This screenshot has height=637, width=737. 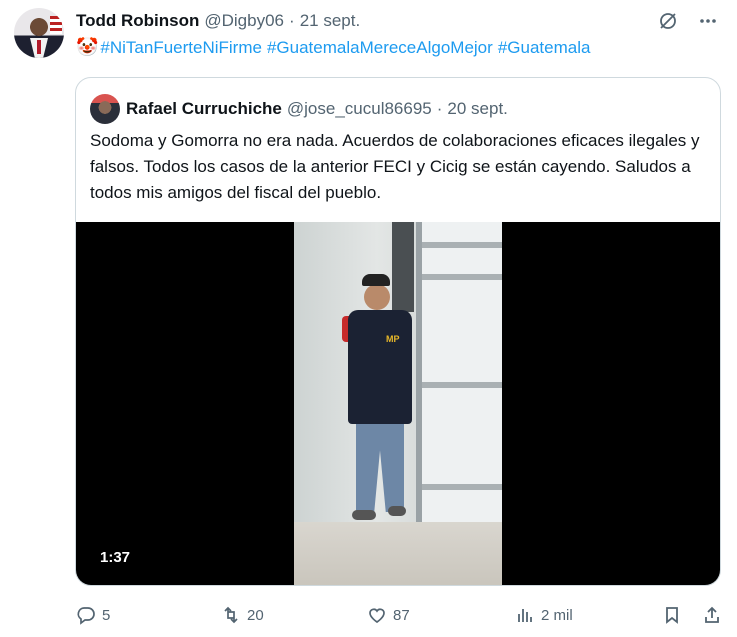 I want to click on like-icon, so click(x=377, y=616).